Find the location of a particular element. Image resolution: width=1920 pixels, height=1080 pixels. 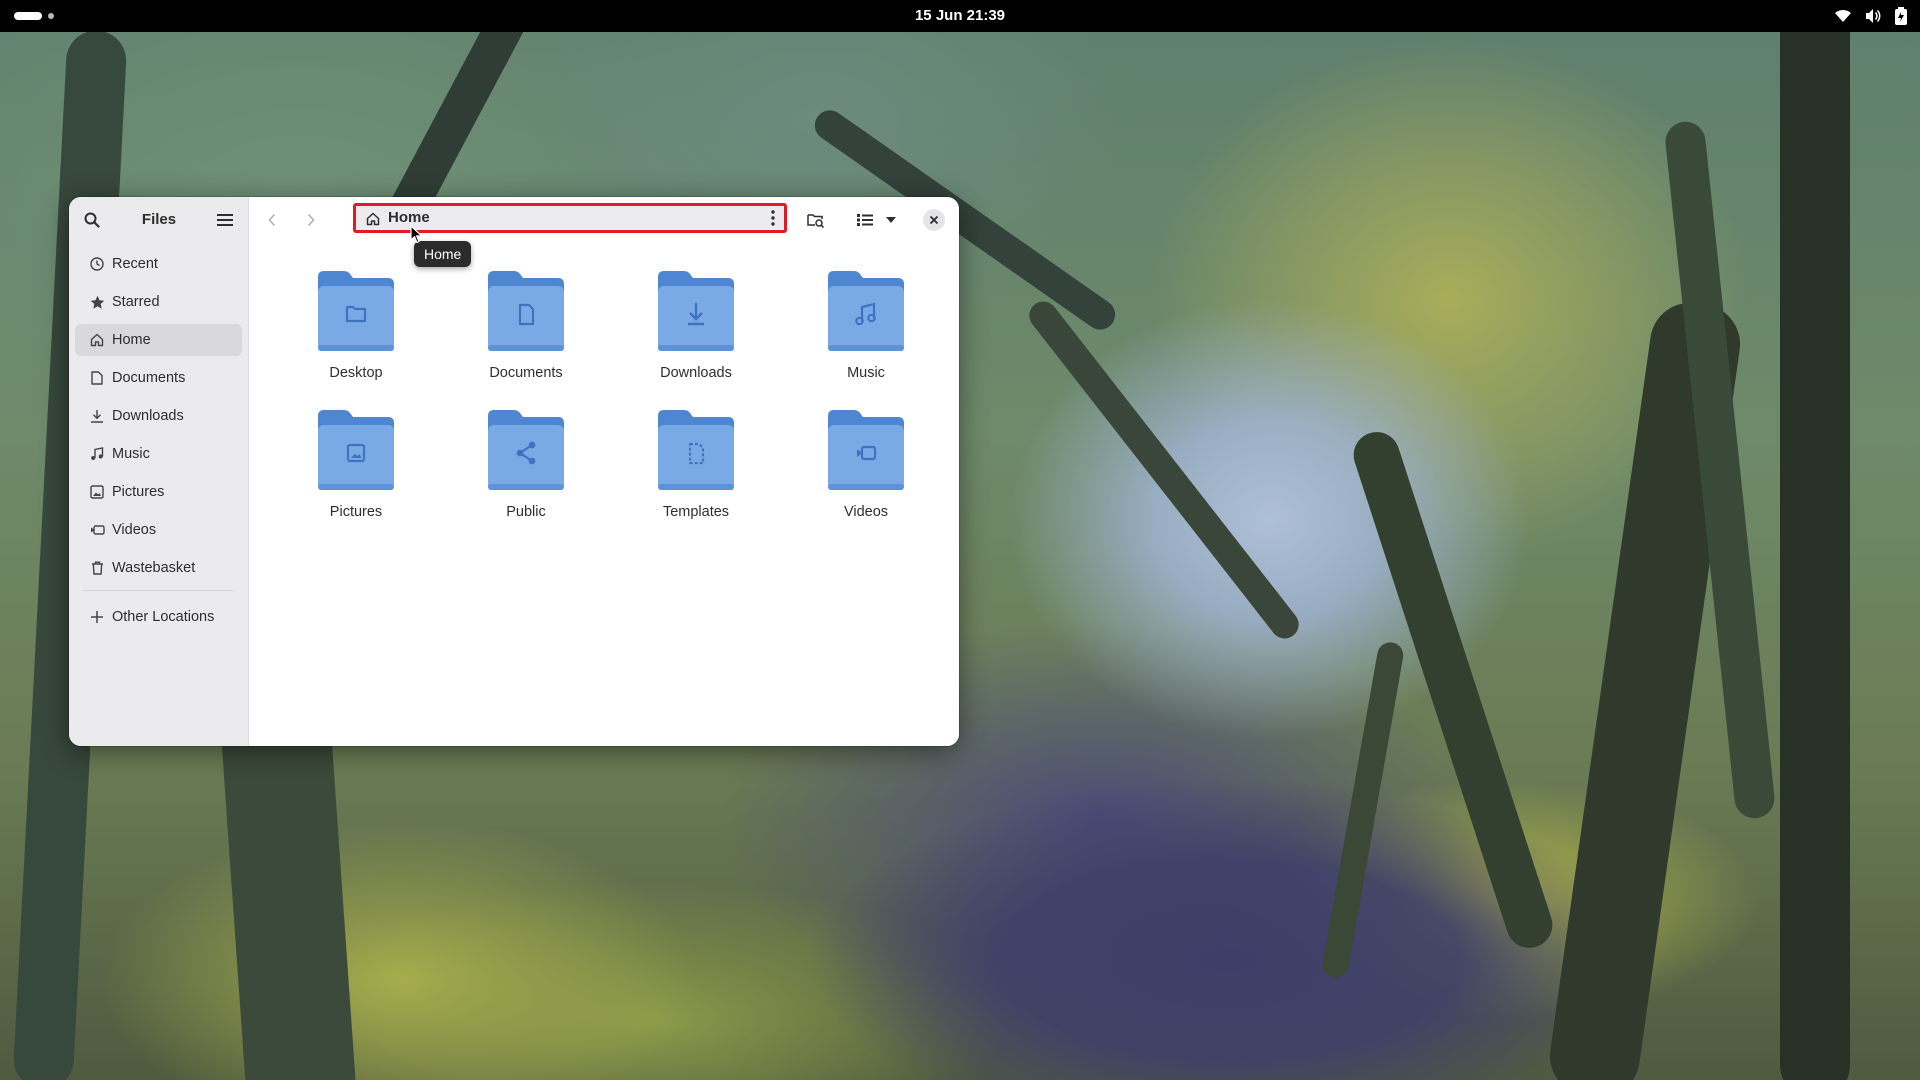

star-icon is located at coordinates (97, 302).